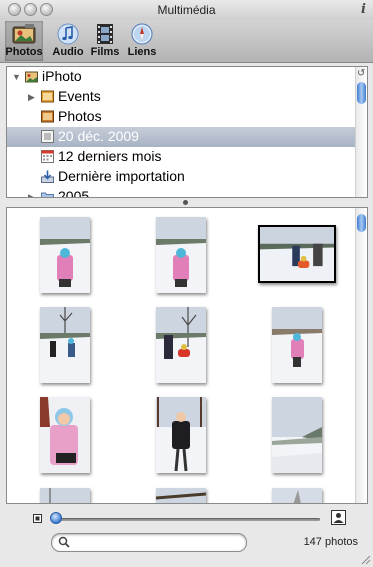  Describe the element at coordinates (186, 41) in the screenshot. I see `toolbar: Photos Audio Films Liens` at that location.